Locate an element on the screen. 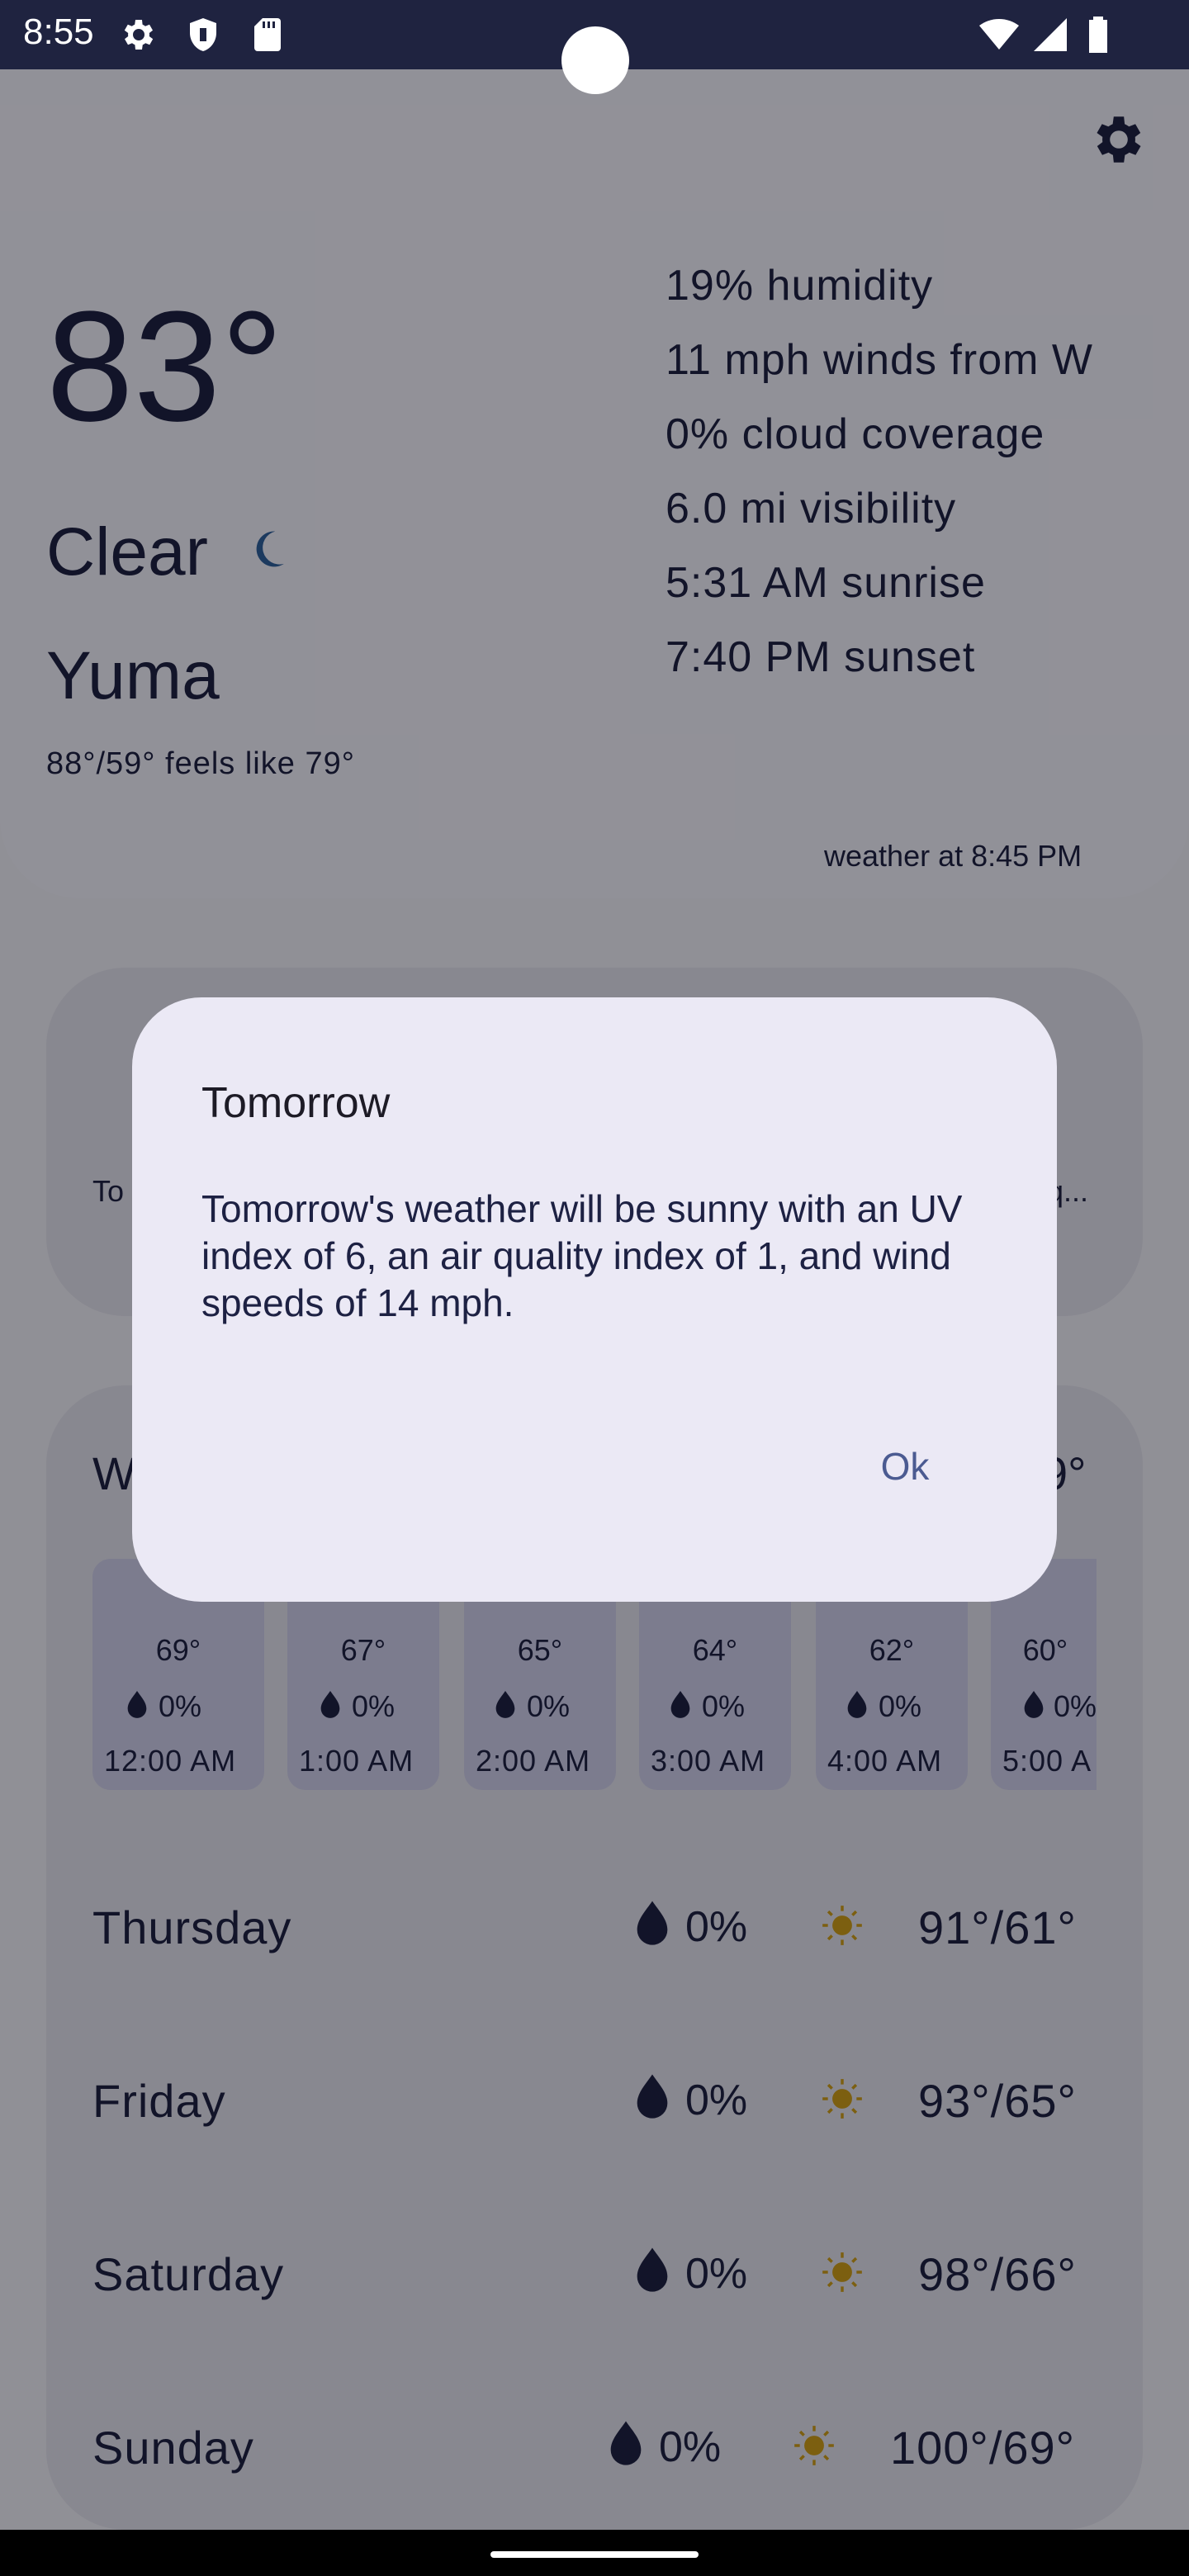 The height and width of the screenshot is (2576, 1189). dialog-title: Tomorrow is located at coordinates (296, 1103).